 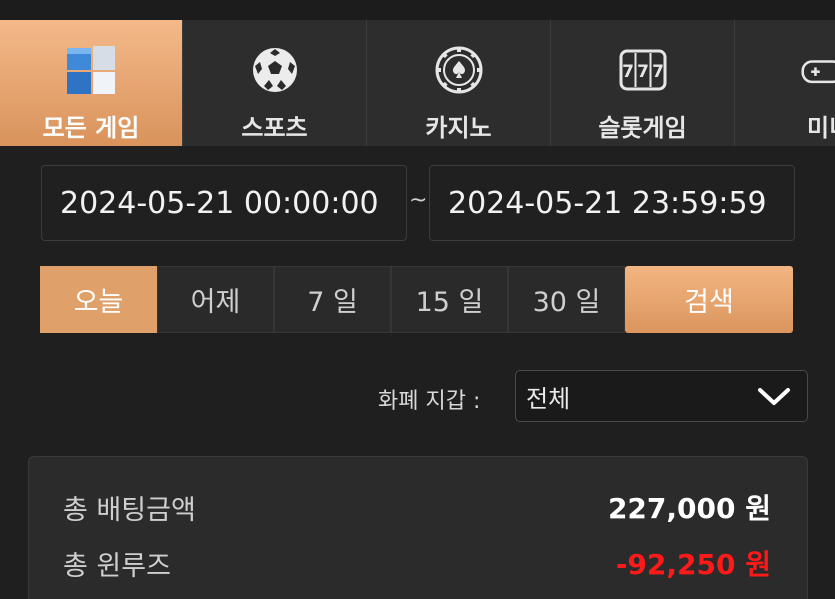 I want to click on period-today-button: 오늘, so click(x=98, y=299).